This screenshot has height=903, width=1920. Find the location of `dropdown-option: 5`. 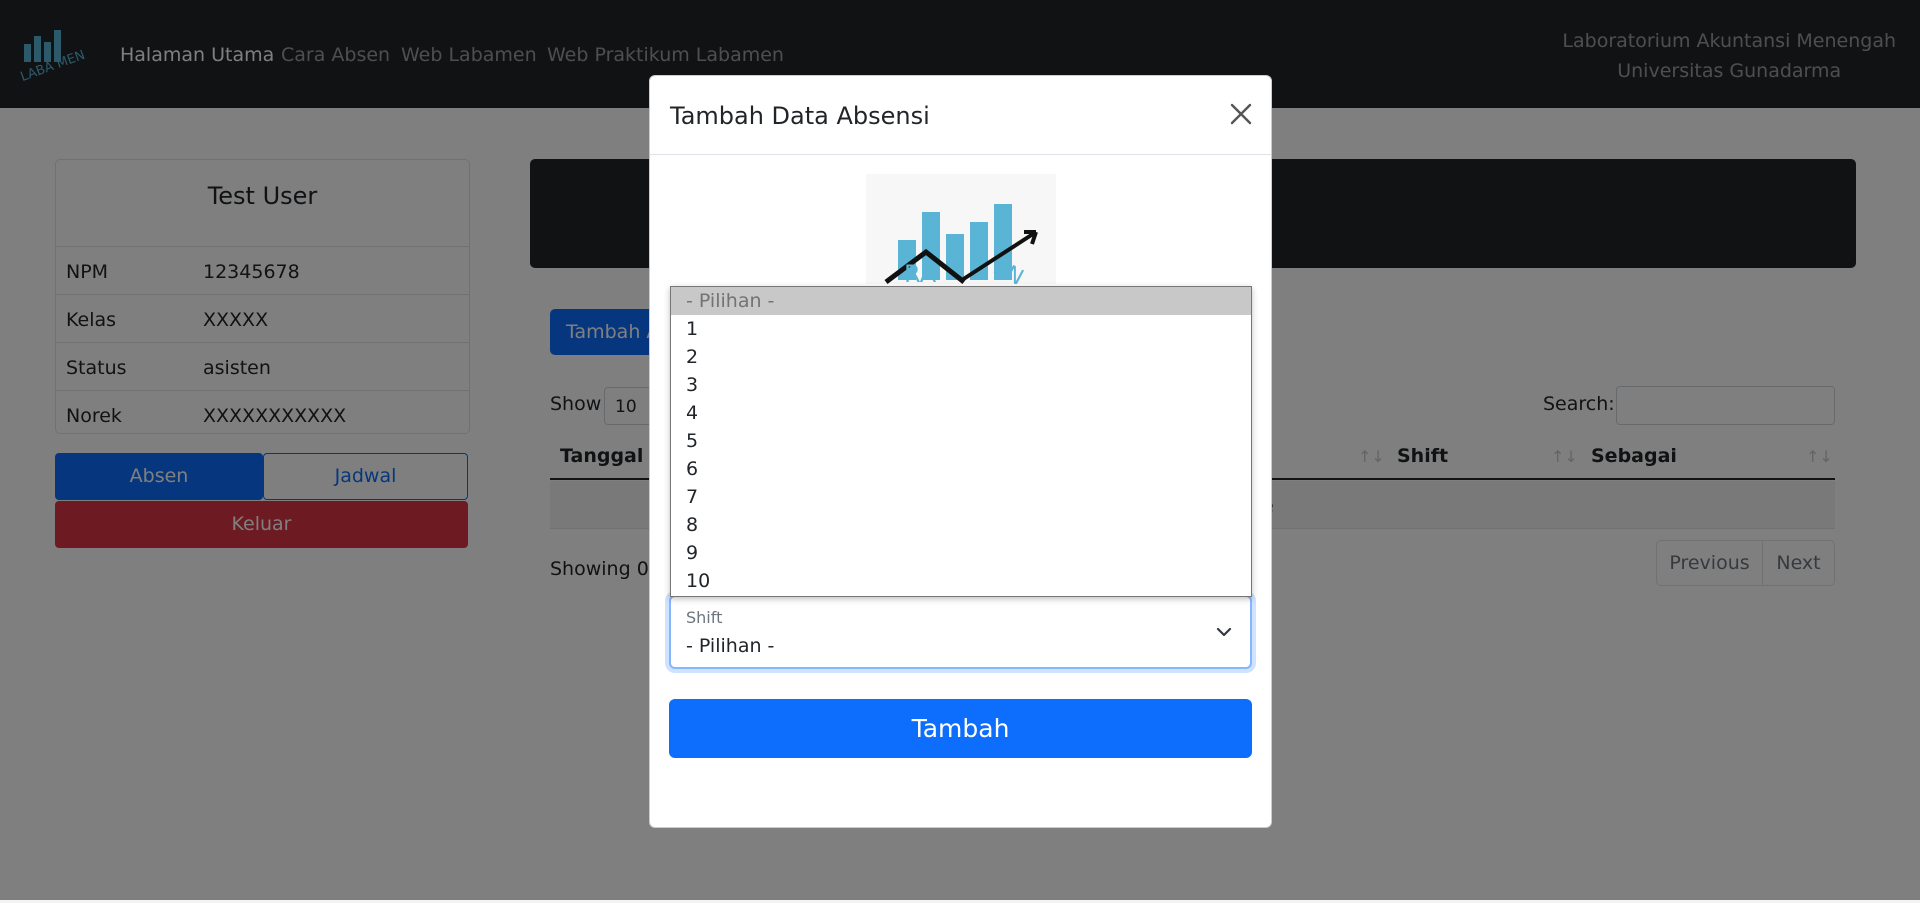

dropdown-option: 5 is located at coordinates (961, 441).